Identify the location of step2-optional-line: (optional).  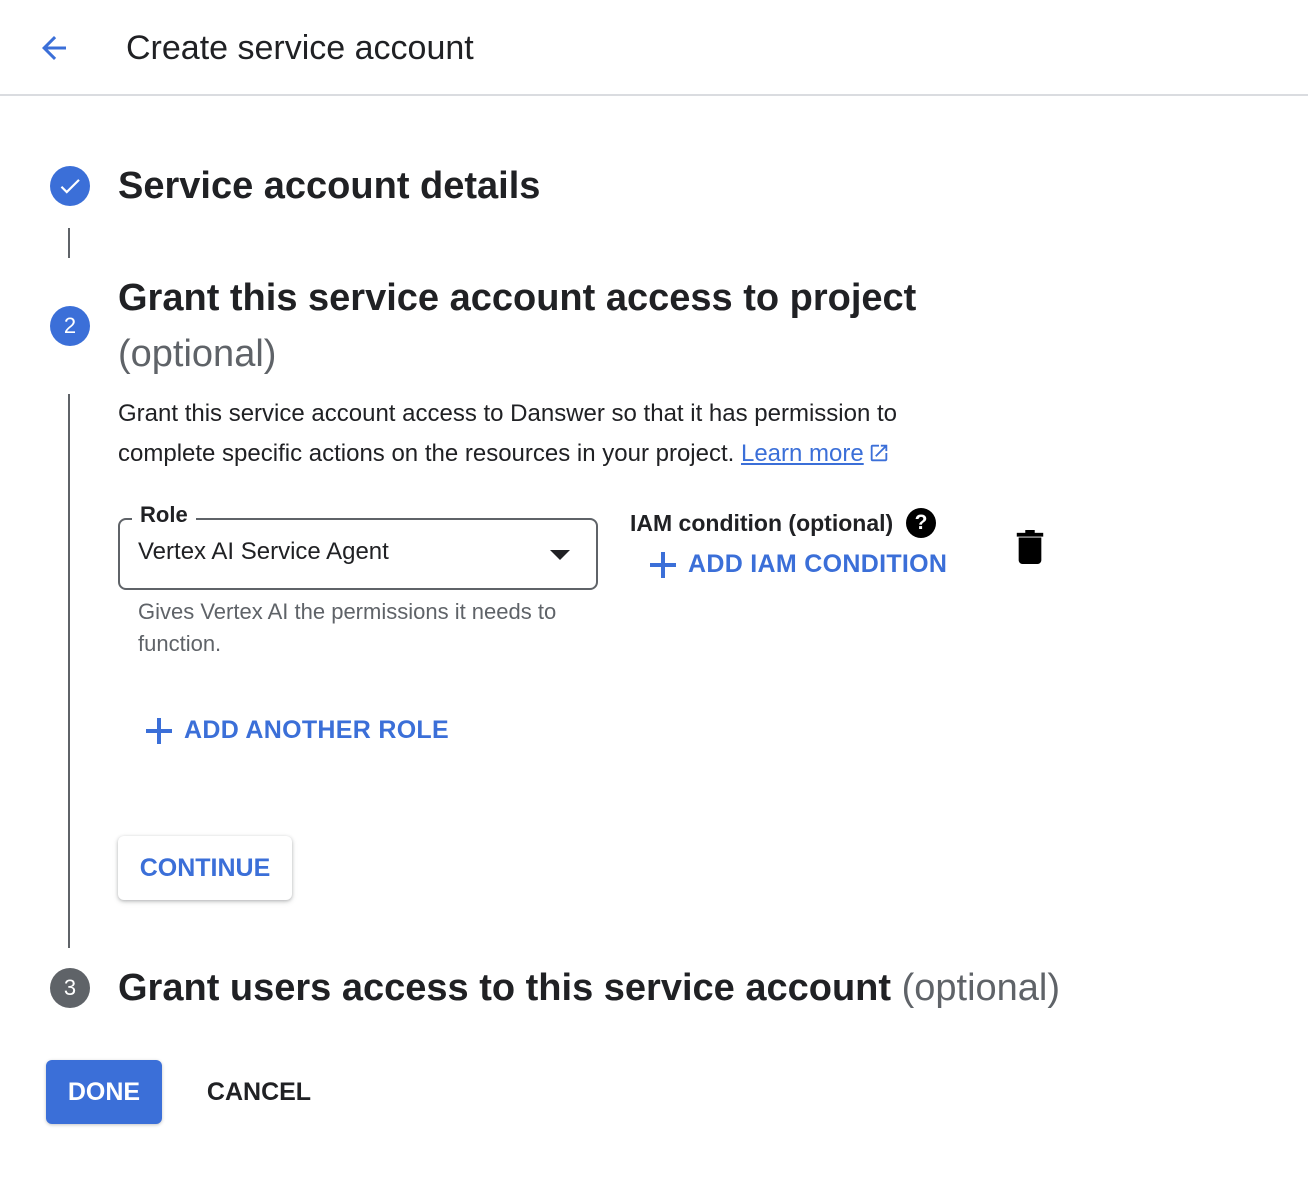
(197, 354).